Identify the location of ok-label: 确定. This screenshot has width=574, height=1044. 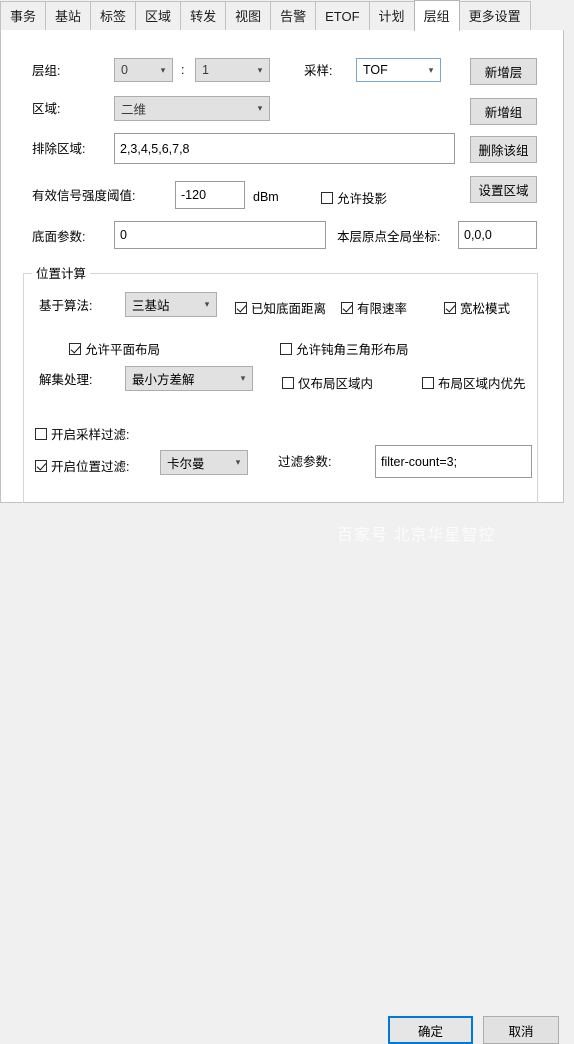
(430, 1031).